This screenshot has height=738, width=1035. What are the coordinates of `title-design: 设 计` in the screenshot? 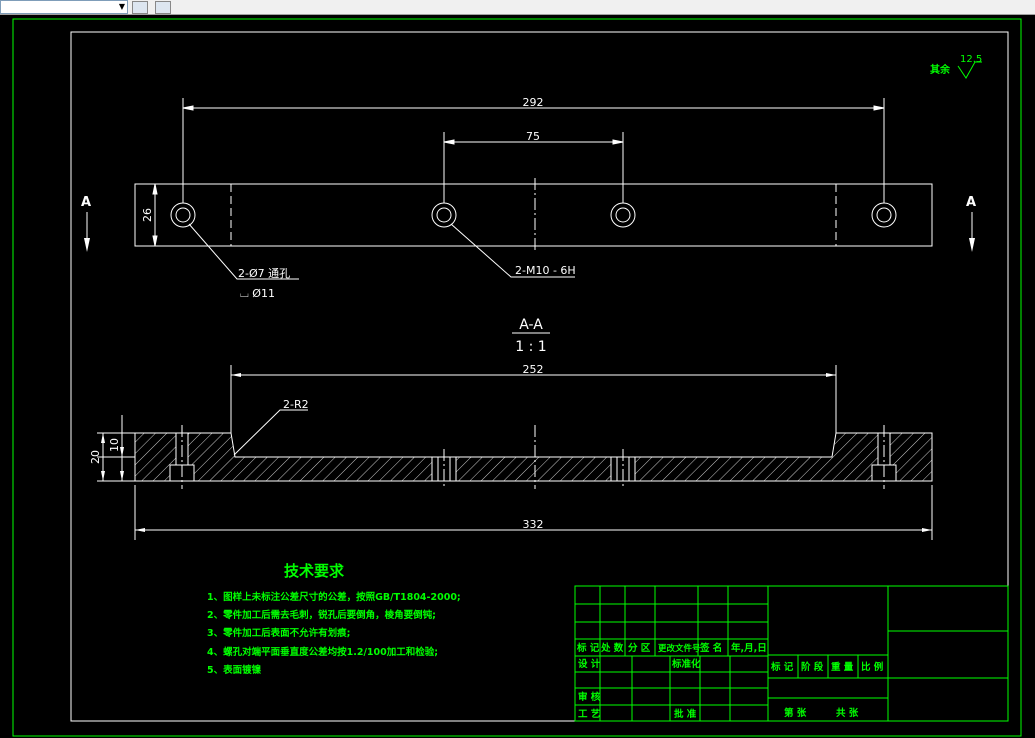 It's located at (589, 664).